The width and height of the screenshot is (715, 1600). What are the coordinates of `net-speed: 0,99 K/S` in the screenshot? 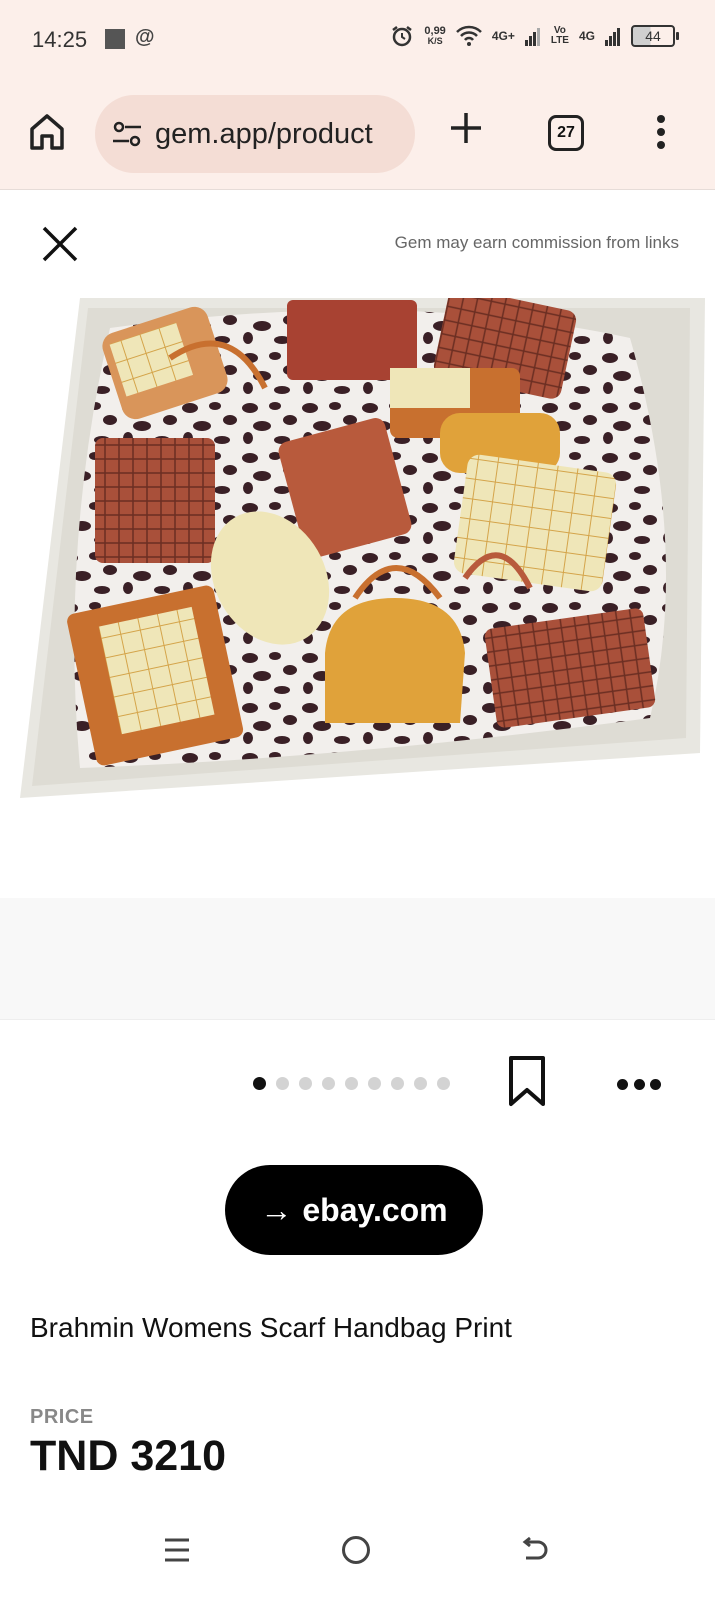 It's located at (435, 36).